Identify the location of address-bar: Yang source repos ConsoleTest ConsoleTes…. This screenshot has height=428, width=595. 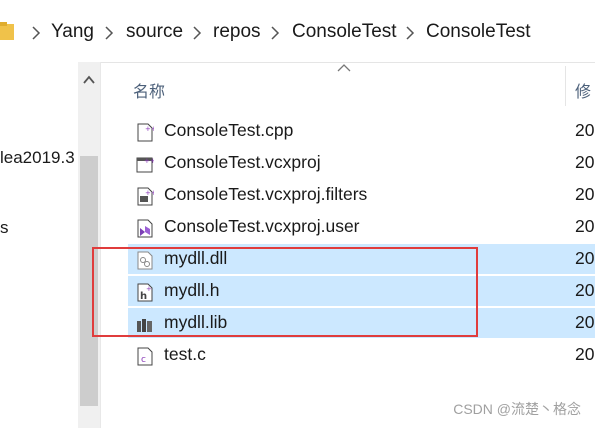
(297, 31).